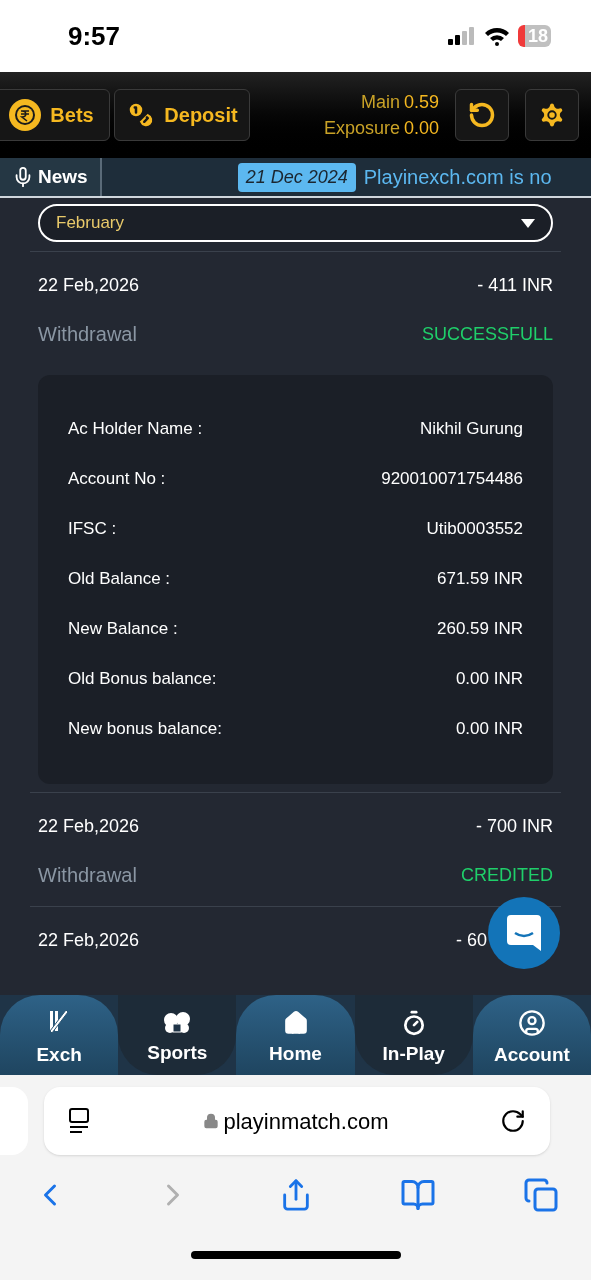 This screenshot has width=591, height=1280. Describe the element at coordinates (211, 1121) in the screenshot. I see `lock-icon` at that location.